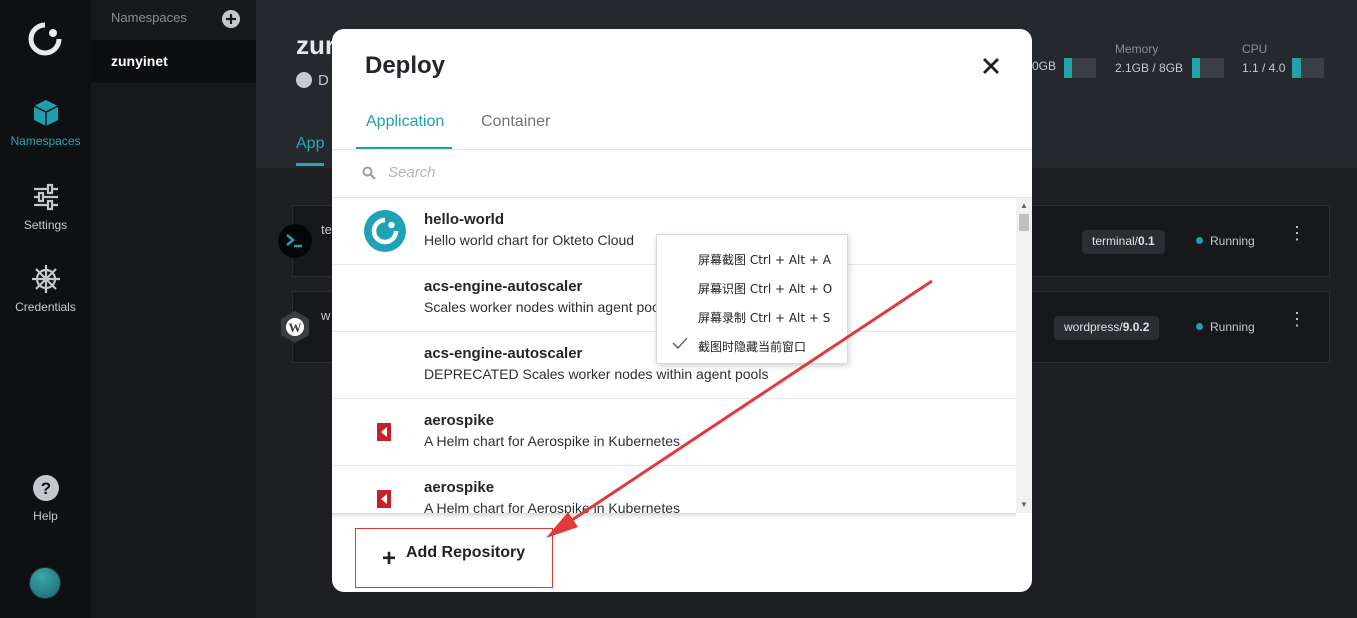 The image size is (1357, 618). What do you see at coordinates (1149, 68) in the screenshot?
I see `metric-memory-value: 2.1GB / 8GB` at bounding box center [1149, 68].